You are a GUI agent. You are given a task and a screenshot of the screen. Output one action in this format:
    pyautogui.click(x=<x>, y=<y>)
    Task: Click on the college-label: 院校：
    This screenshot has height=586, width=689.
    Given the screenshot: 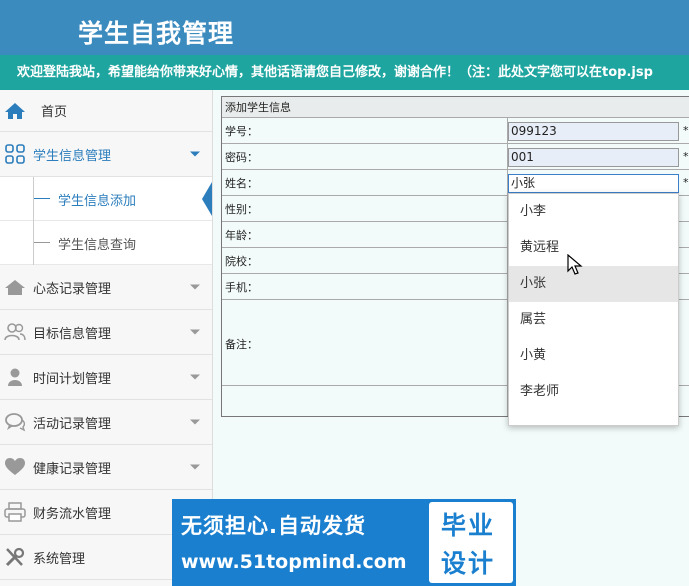 What is the action you would take?
    pyautogui.click(x=241, y=261)
    